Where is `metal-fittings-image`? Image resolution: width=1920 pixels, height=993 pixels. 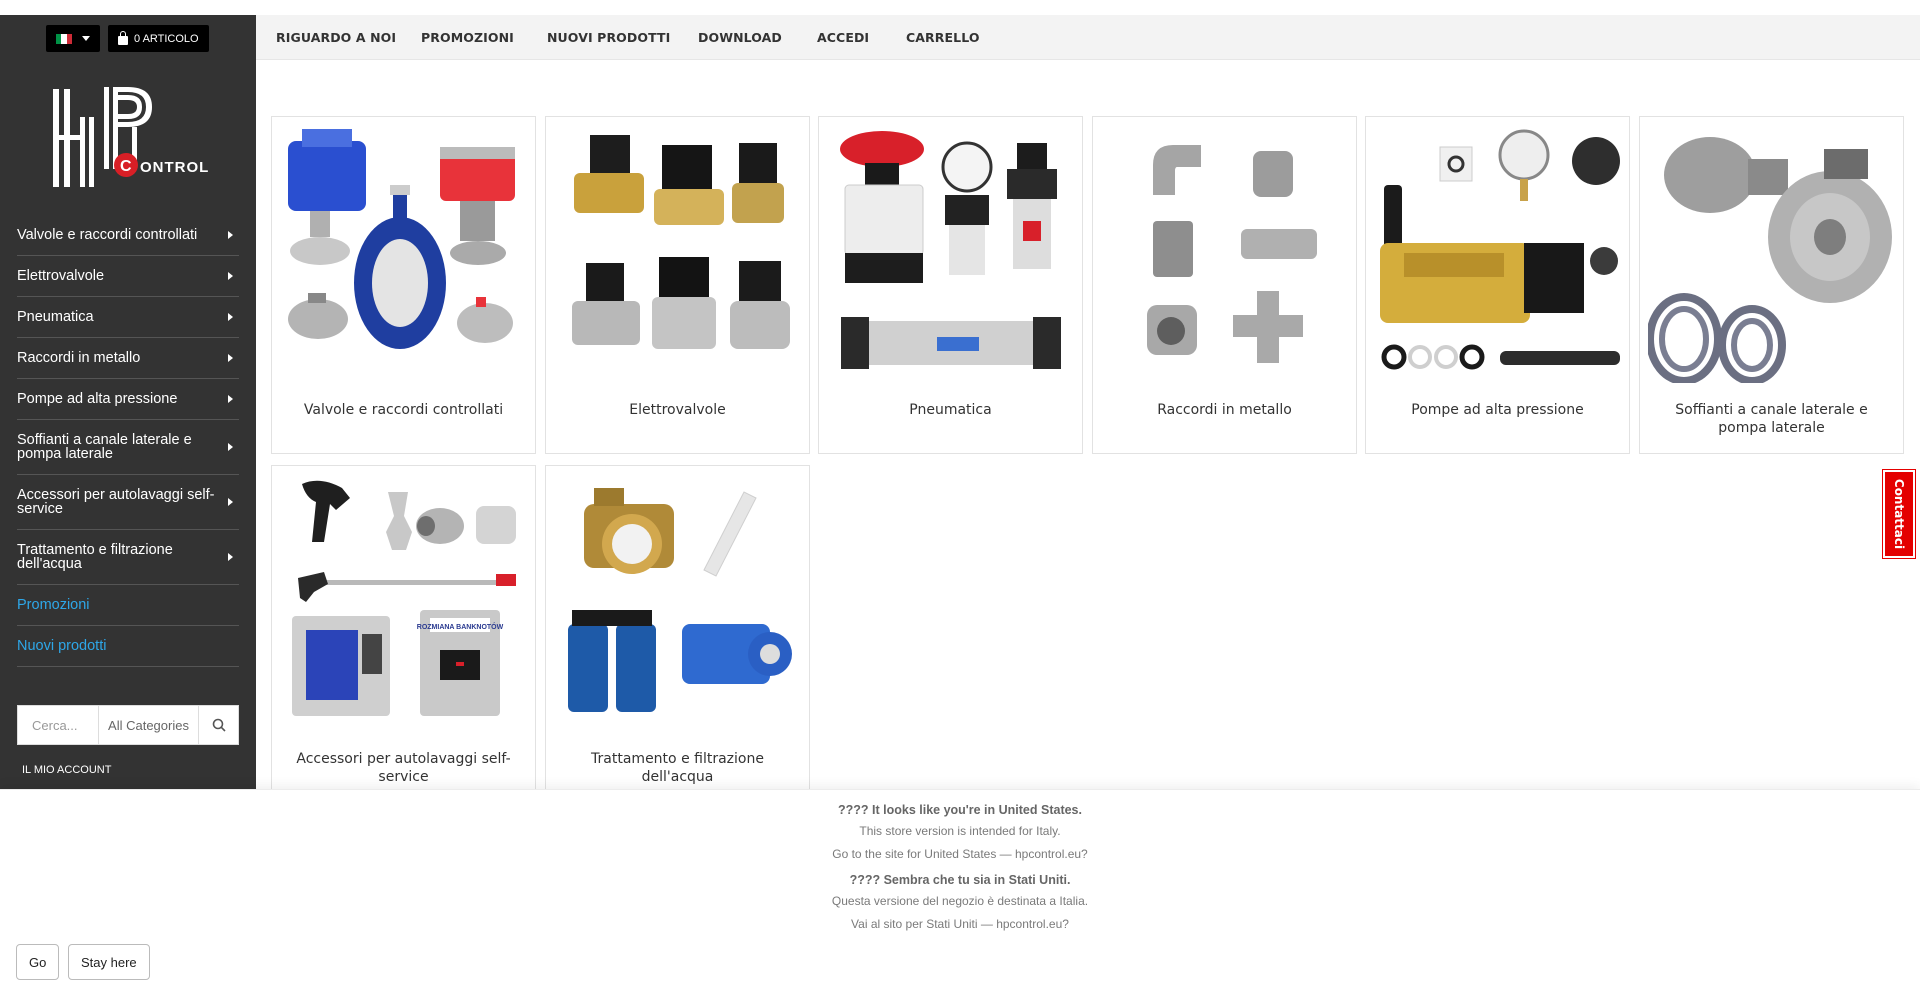 metal-fittings-image is located at coordinates (1232, 254).